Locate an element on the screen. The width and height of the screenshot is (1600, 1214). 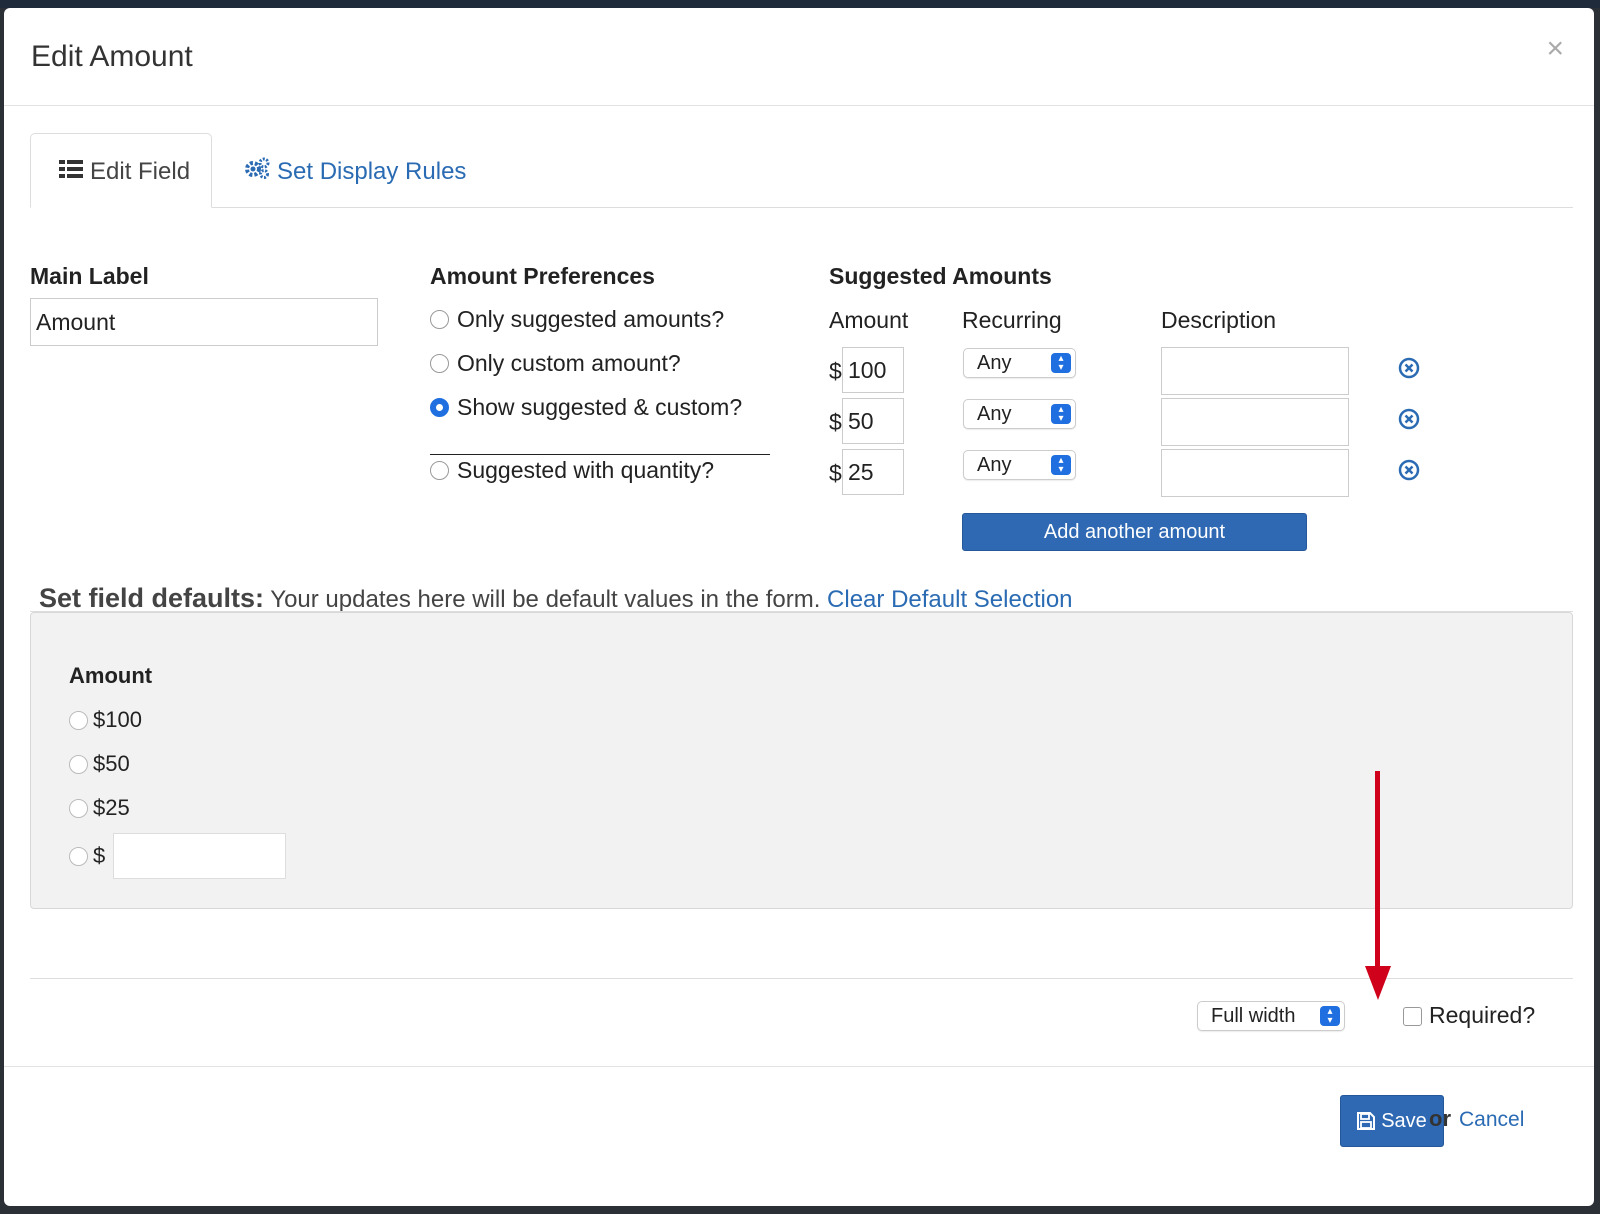
amount-input: 50 is located at coordinates (873, 421).